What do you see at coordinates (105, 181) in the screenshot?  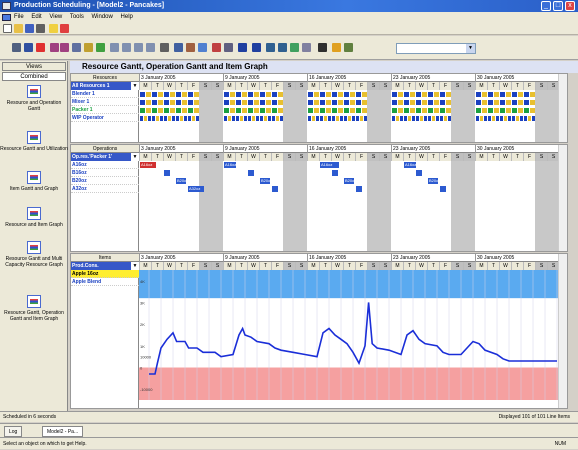 I see `operation-row: B20oz` at bounding box center [105, 181].